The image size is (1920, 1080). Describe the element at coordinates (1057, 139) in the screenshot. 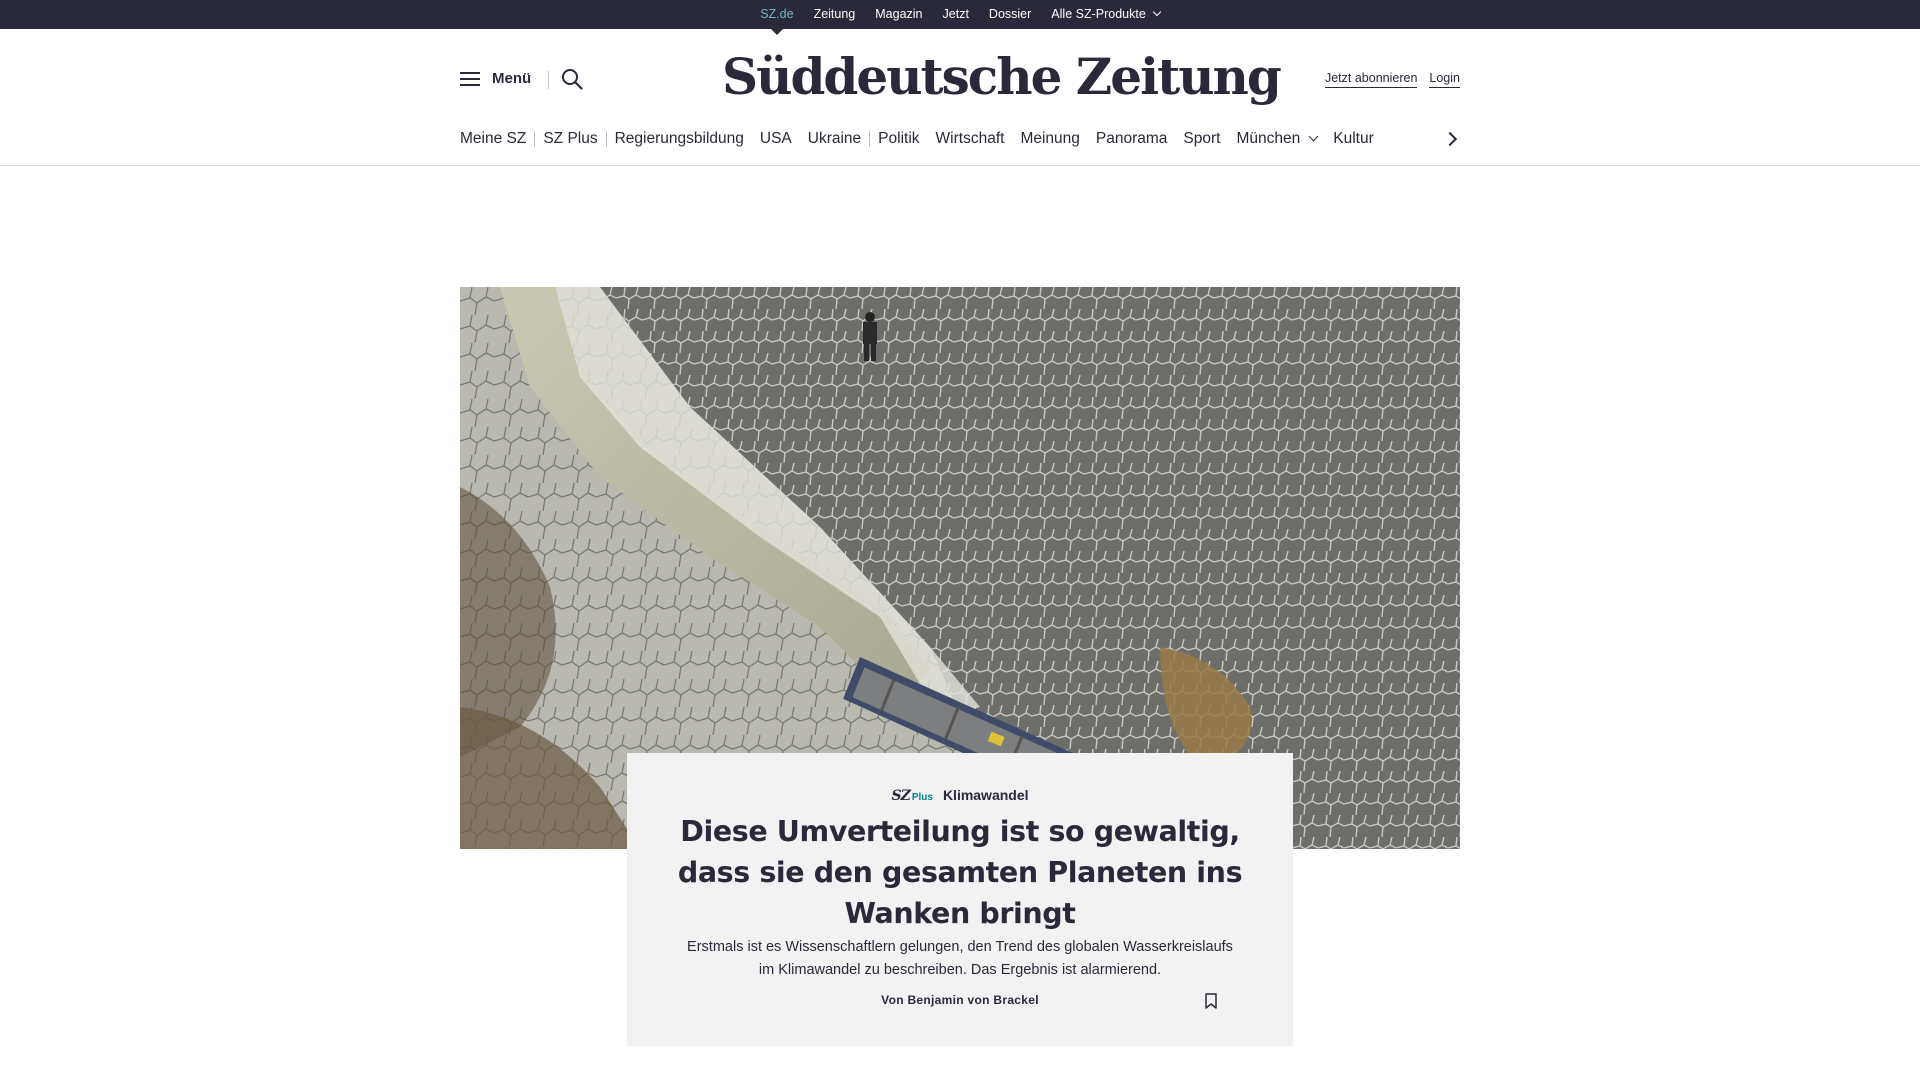

I see `section-link-meinung: Meinung` at that location.